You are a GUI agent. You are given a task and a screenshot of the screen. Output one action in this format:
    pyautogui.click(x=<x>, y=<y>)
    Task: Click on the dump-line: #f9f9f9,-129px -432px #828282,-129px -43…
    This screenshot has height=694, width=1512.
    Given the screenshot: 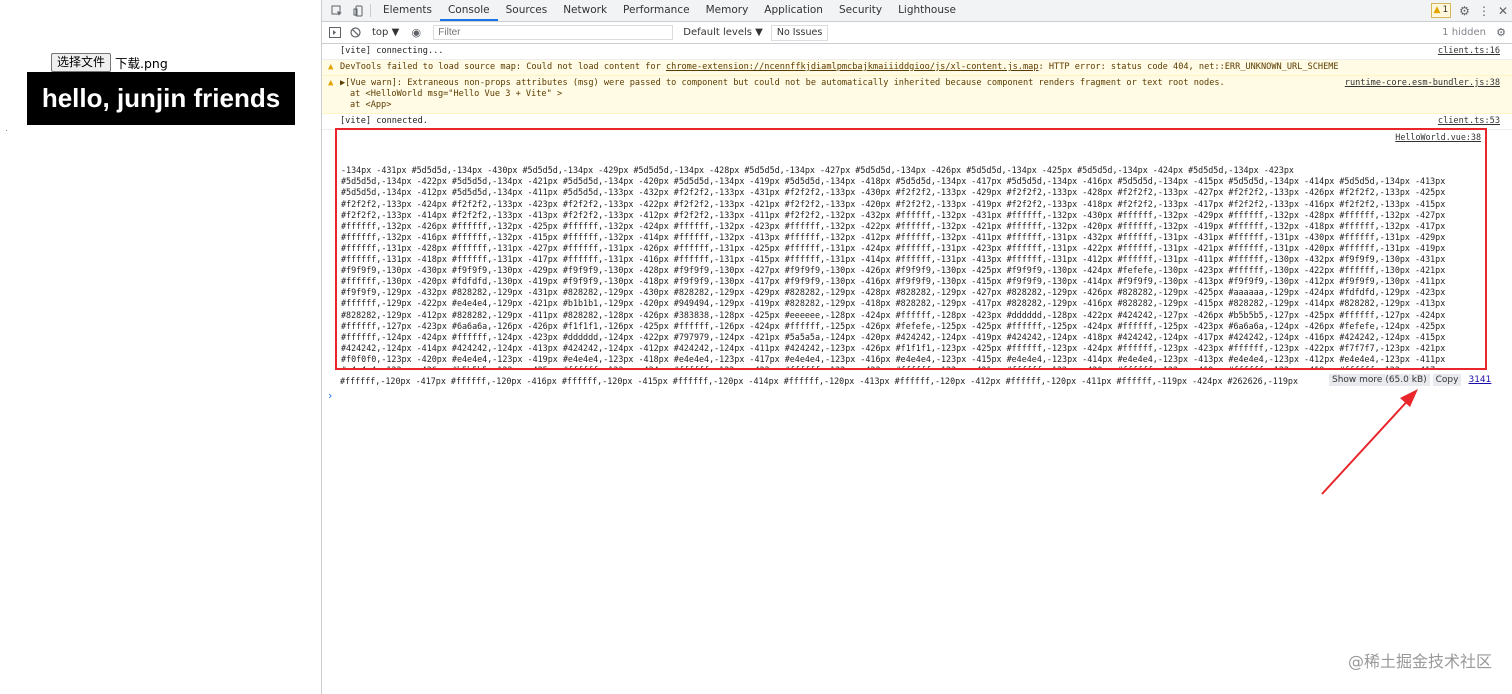 What is the action you would take?
    pyautogui.click(x=893, y=292)
    